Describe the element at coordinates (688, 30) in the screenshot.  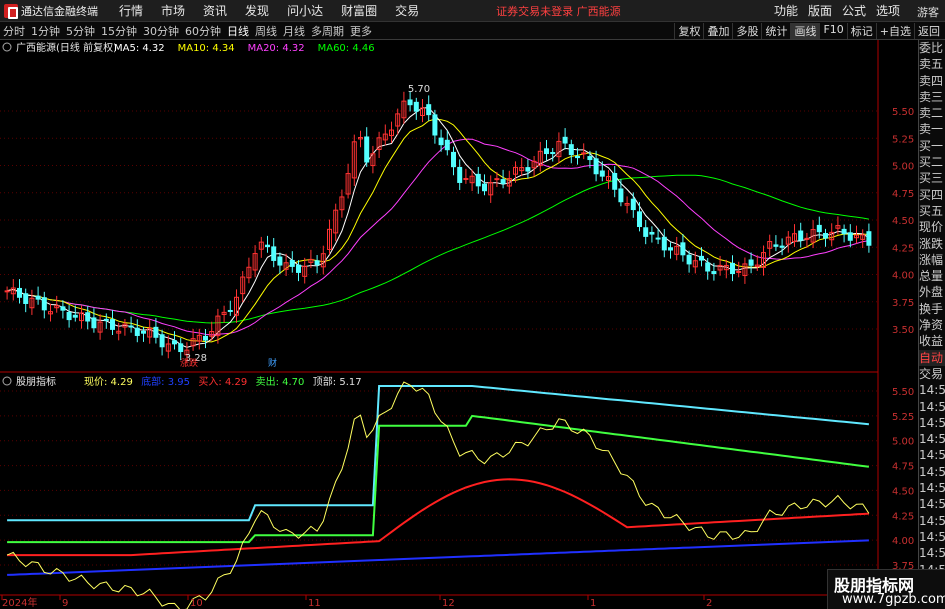
I see `toolbar-button: 复权` at that location.